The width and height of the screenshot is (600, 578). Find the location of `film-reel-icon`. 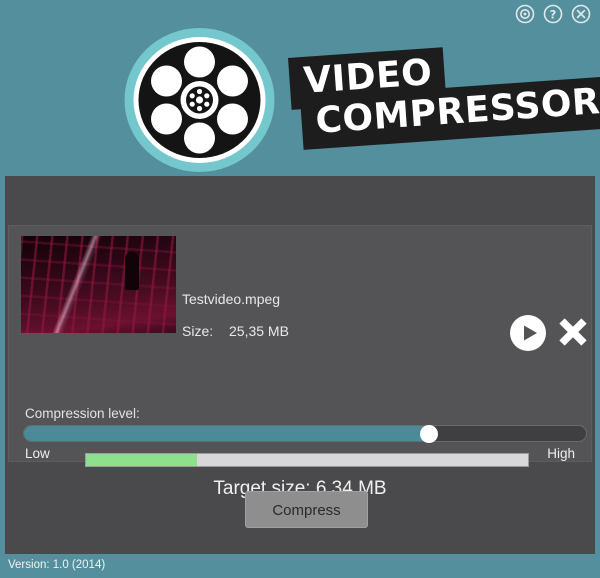

film-reel-icon is located at coordinates (199, 100).